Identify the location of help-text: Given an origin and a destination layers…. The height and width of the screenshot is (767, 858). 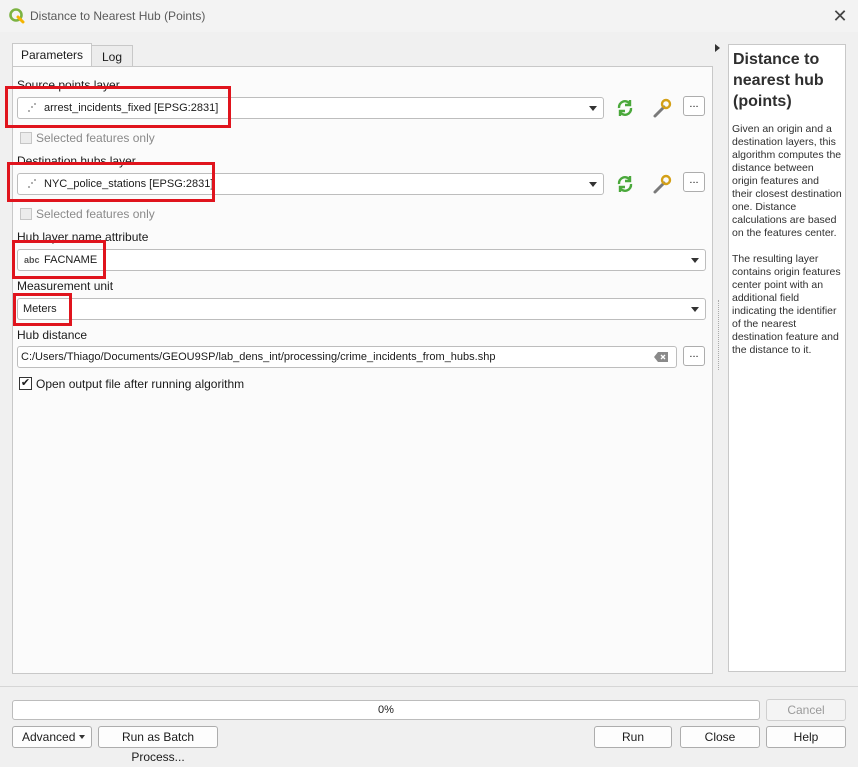
(787, 240).